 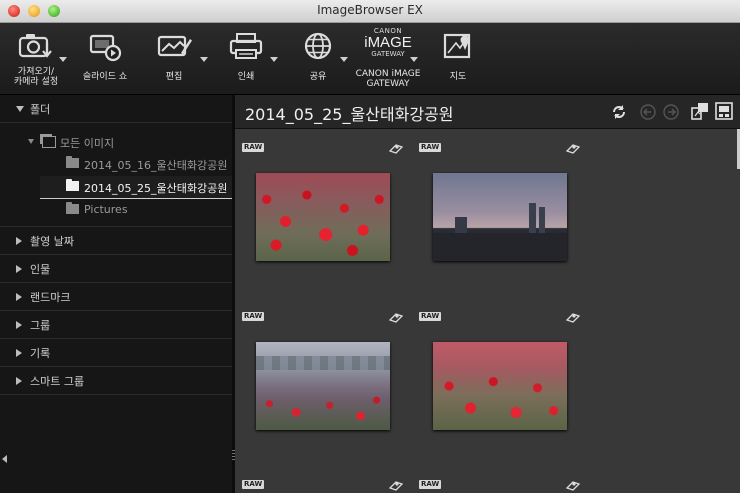 What do you see at coordinates (116, 142) in the screenshot?
I see `tree-root-all-images: 모든 이미지` at bounding box center [116, 142].